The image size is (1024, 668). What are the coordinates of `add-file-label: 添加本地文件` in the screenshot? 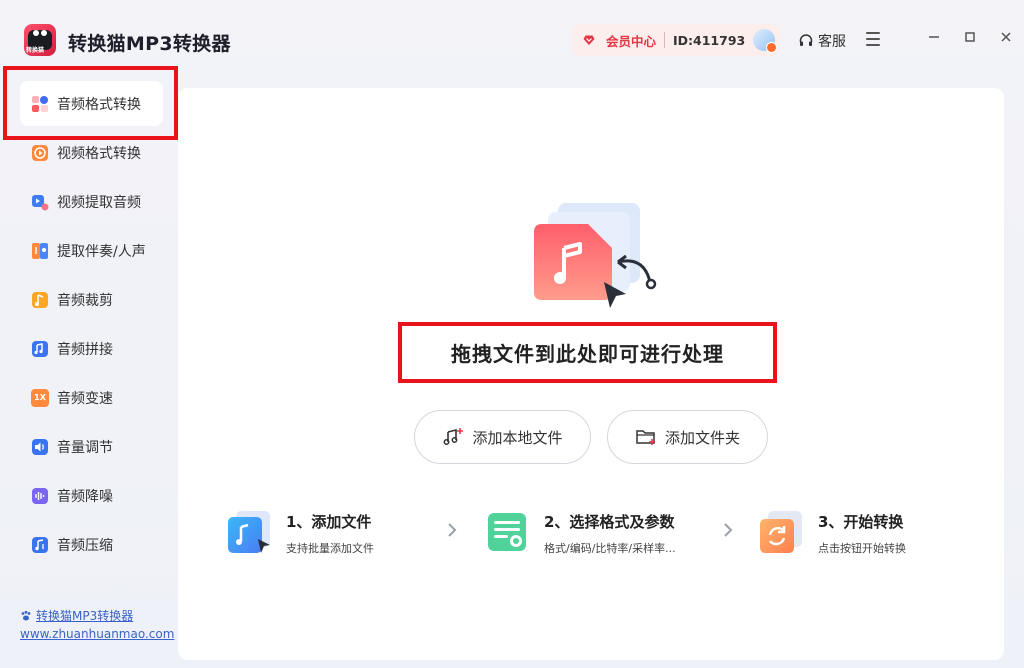 It's located at (517, 437).